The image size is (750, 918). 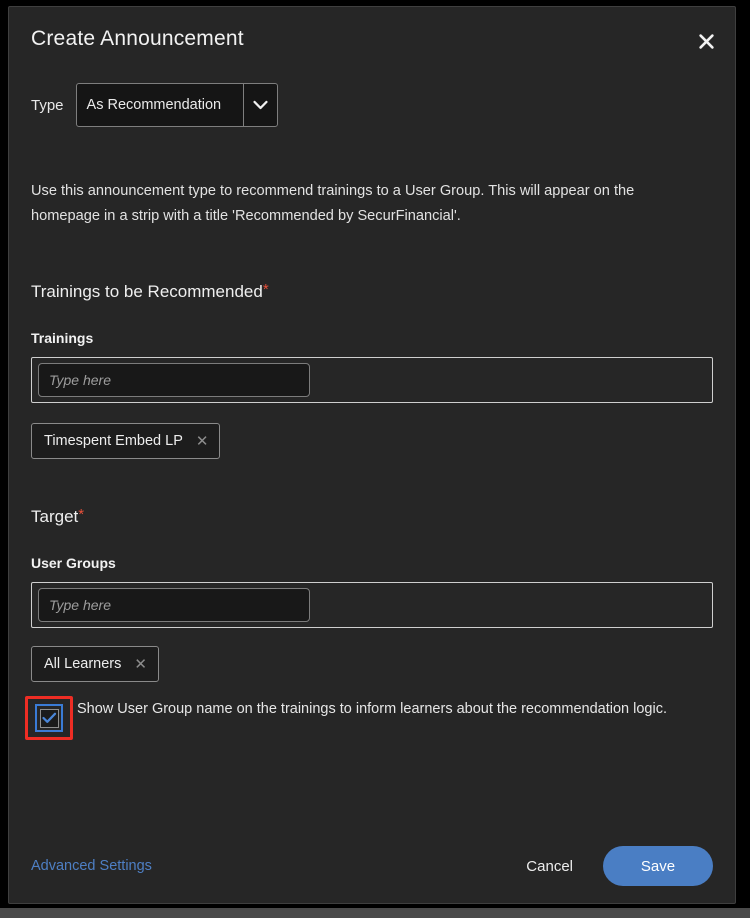 What do you see at coordinates (372, 866) in the screenshot?
I see `dialog-footer: Advanced Settings Cancel Save` at bounding box center [372, 866].